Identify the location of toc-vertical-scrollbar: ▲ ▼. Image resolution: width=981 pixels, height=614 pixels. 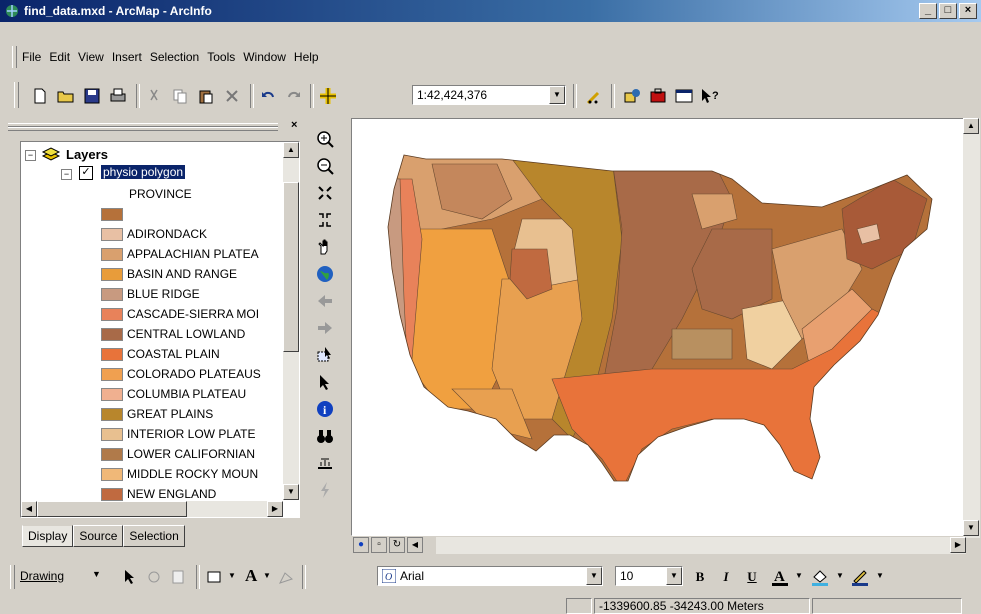
(291, 321).